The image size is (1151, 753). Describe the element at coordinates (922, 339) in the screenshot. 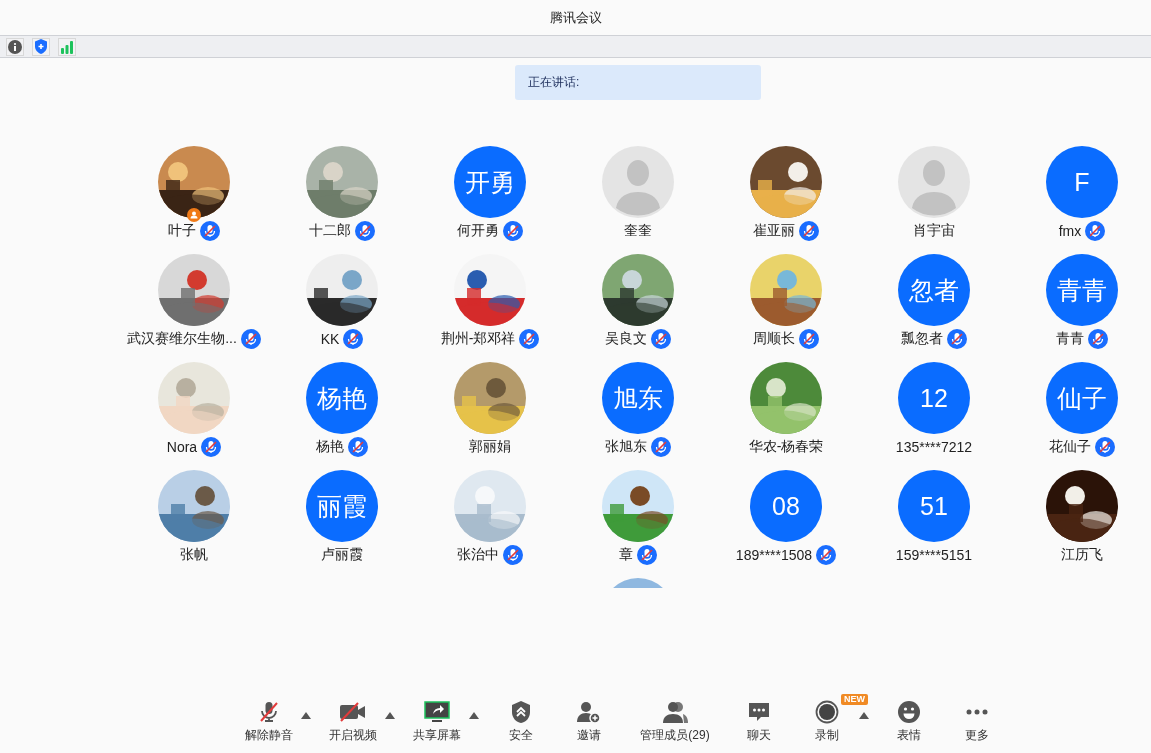

I see `participant-name: 瓢忽者` at that location.